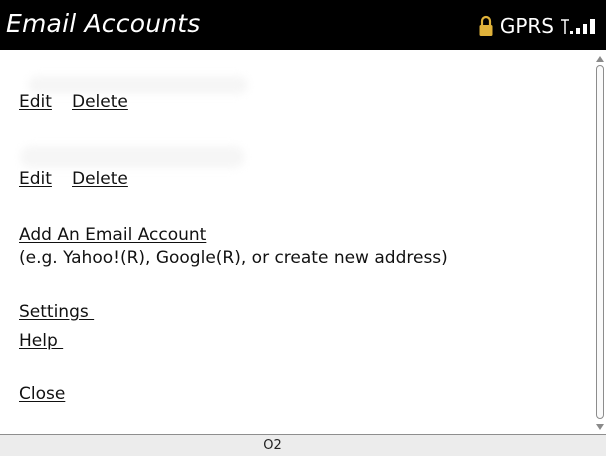 The height and width of the screenshot is (456, 606). What do you see at coordinates (100, 102) in the screenshot?
I see `delete-account-1-link: Delete` at bounding box center [100, 102].